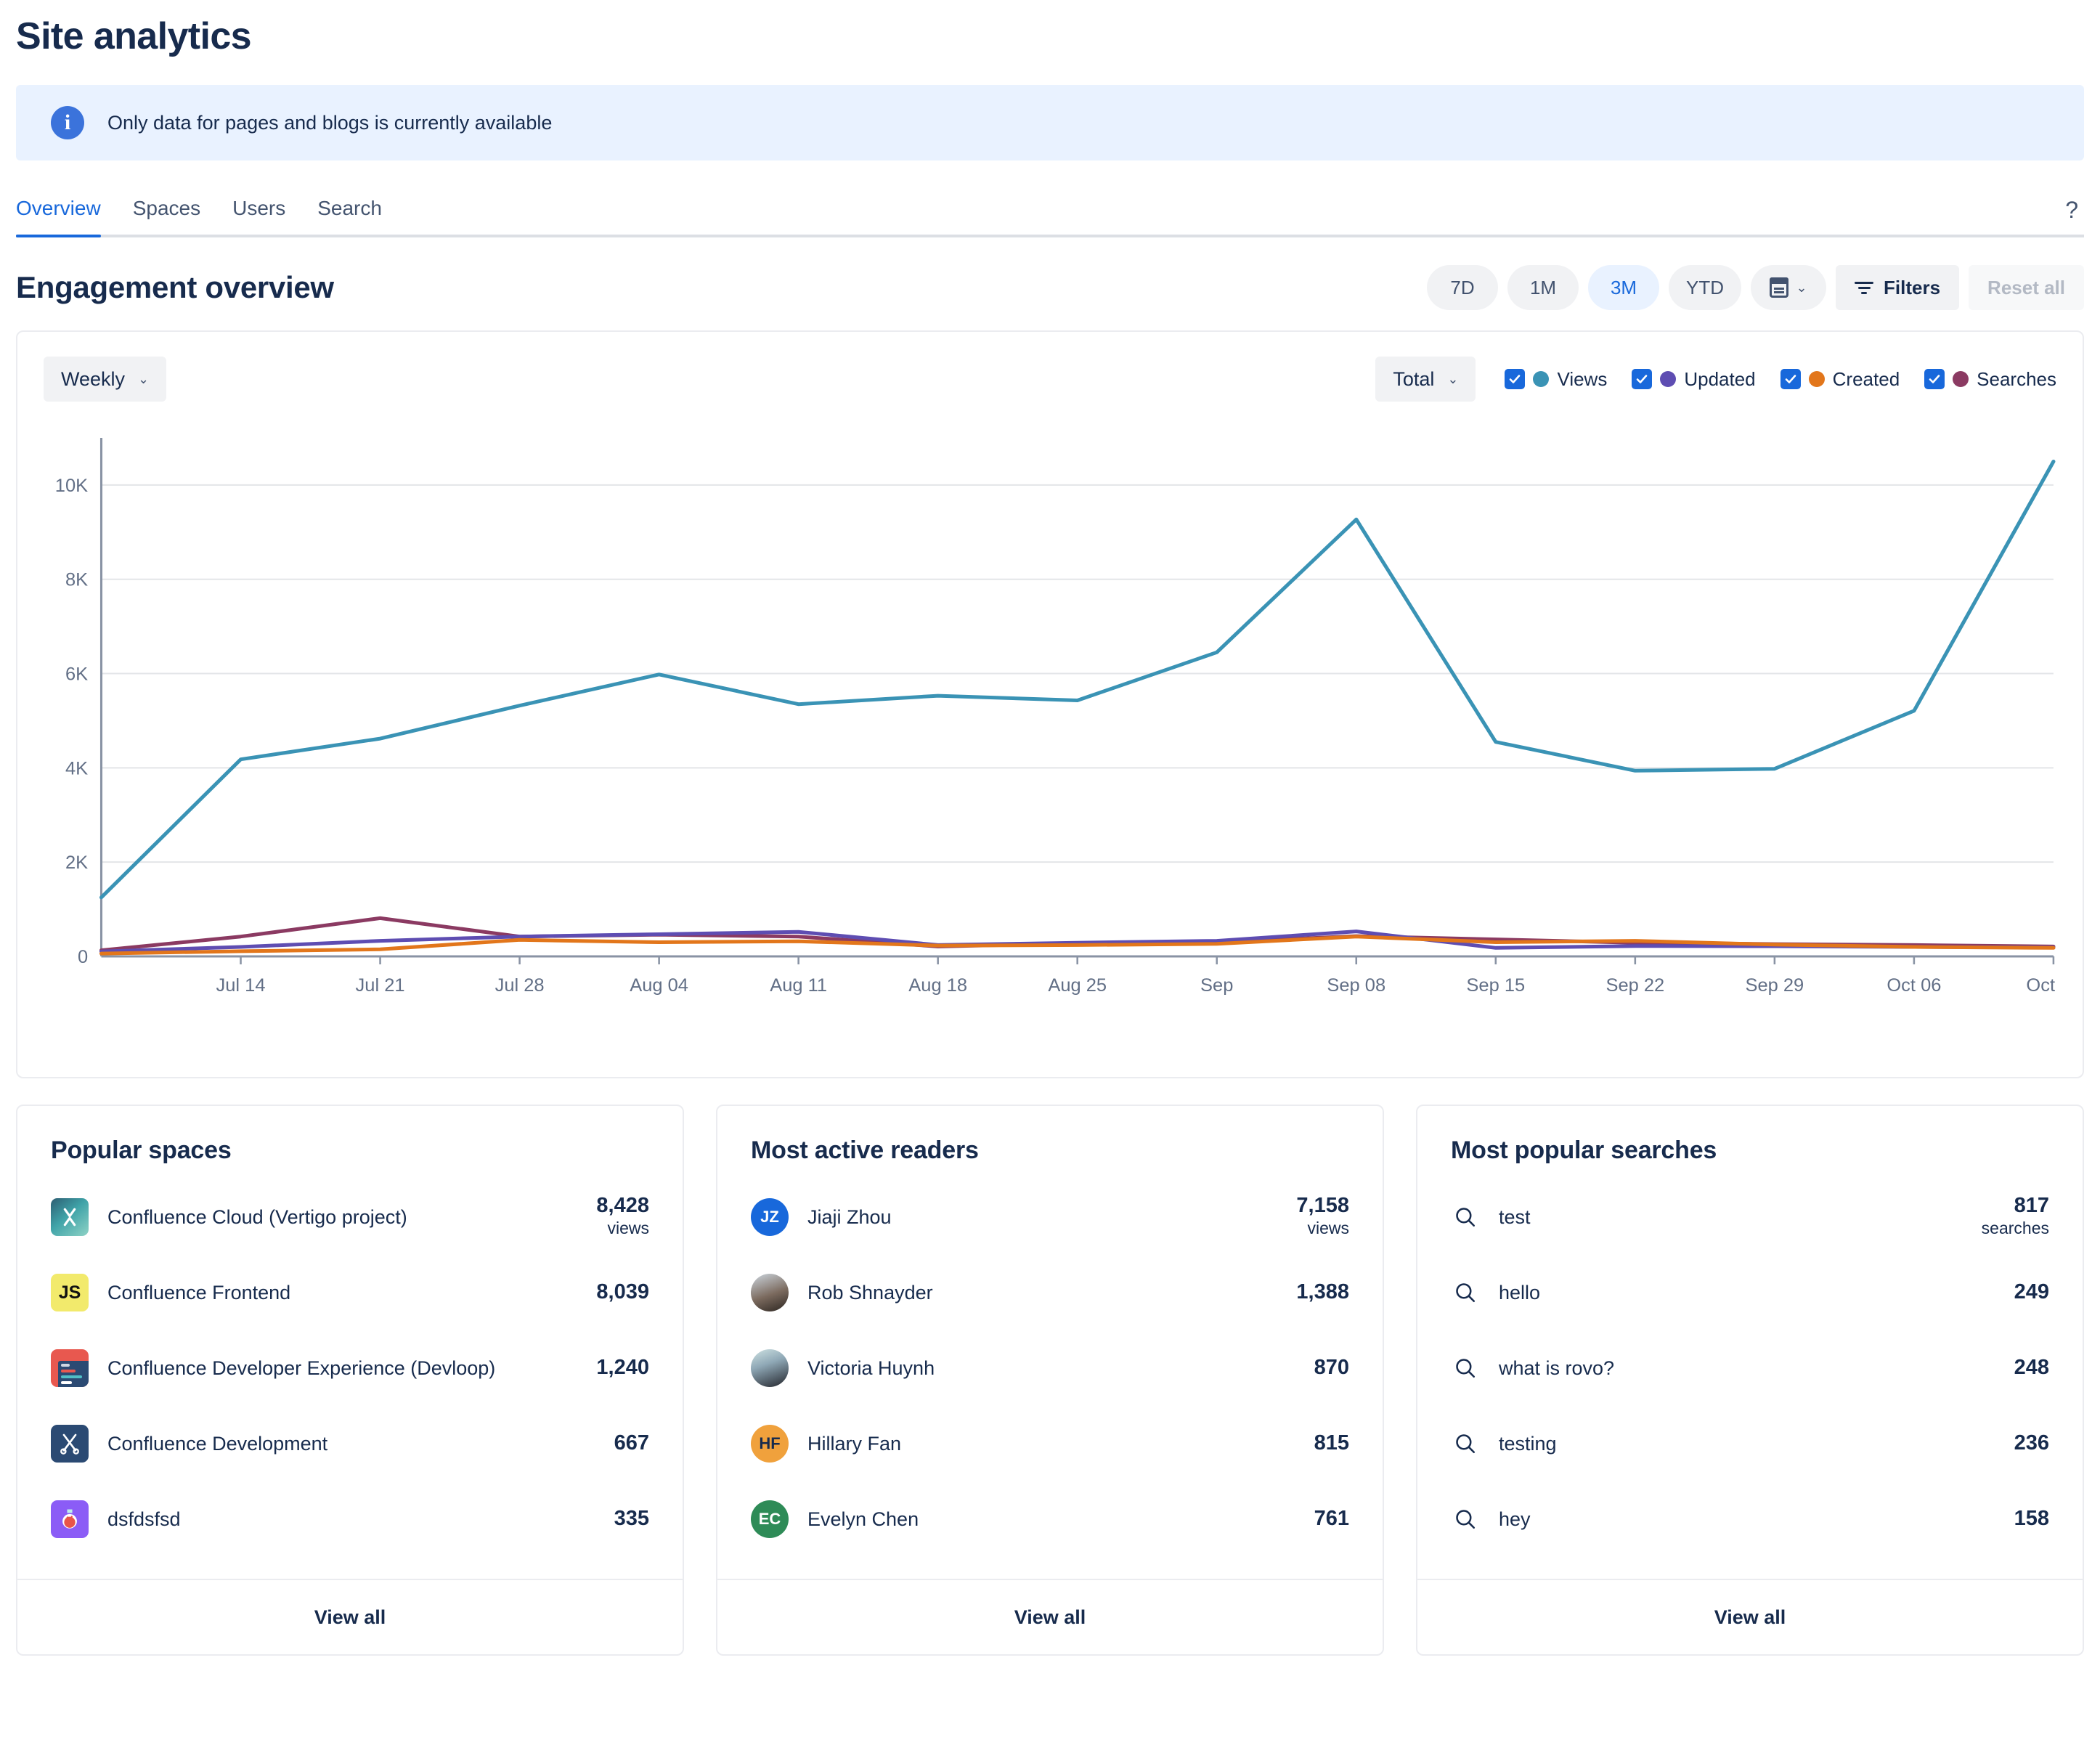  I want to click on tab-search: Search, so click(349, 216).